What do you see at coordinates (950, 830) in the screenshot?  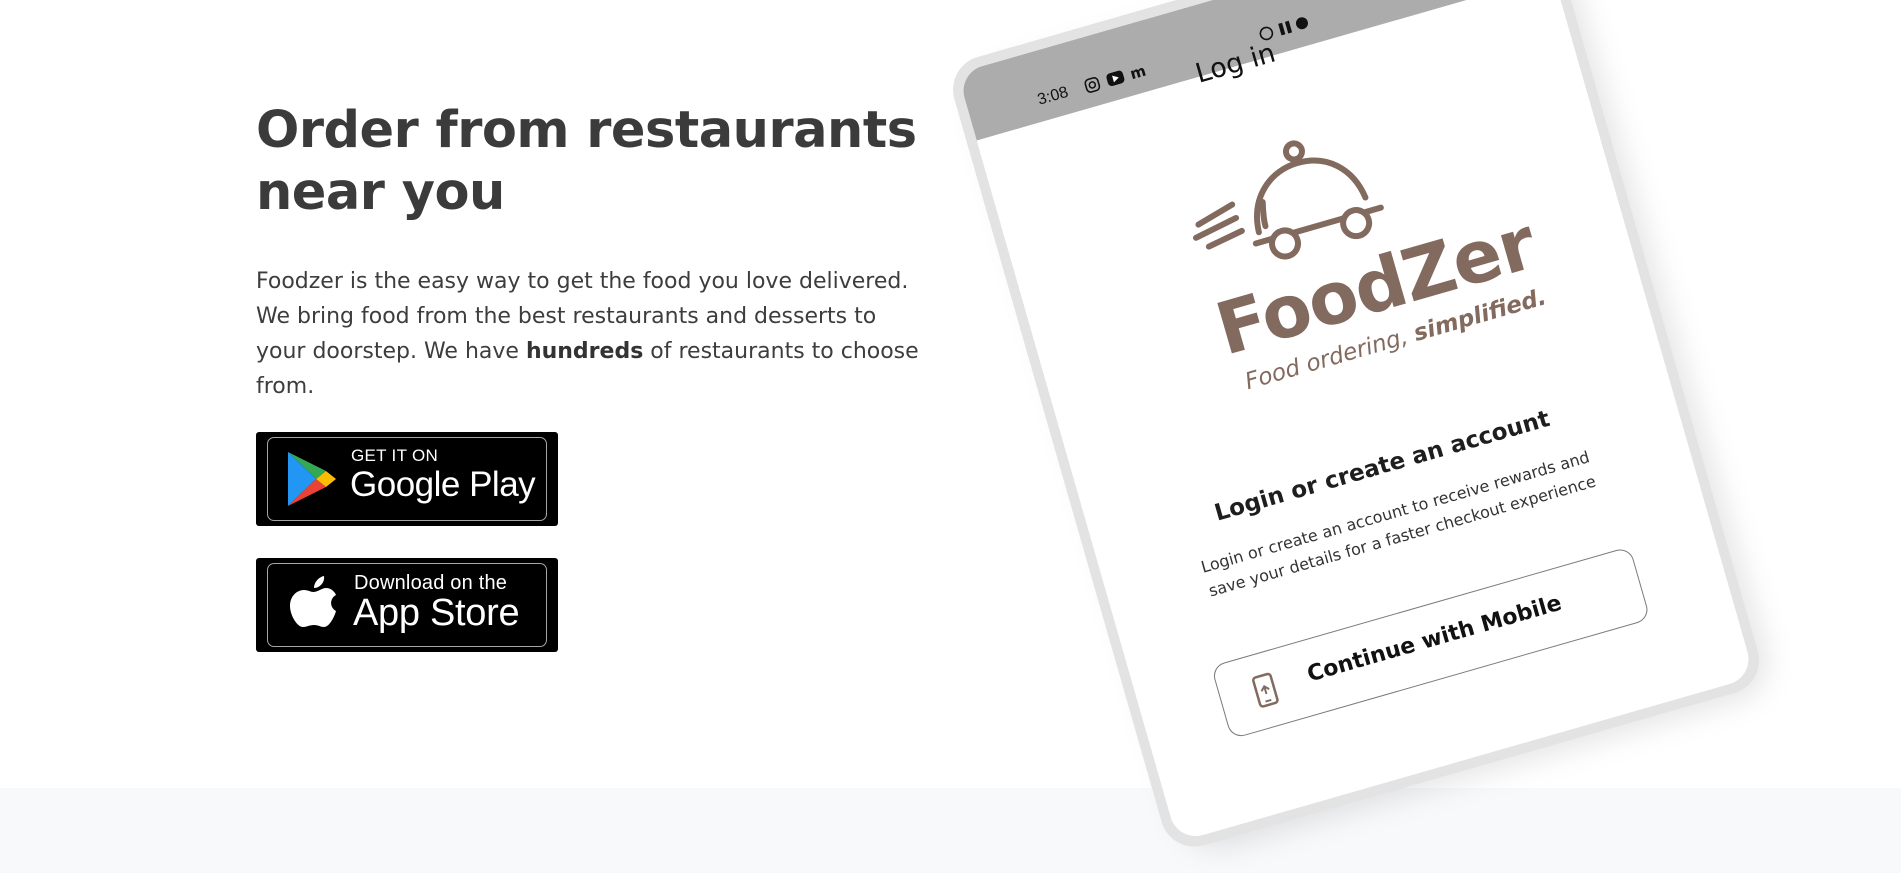 I see `footer-band` at bounding box center [950, 830].